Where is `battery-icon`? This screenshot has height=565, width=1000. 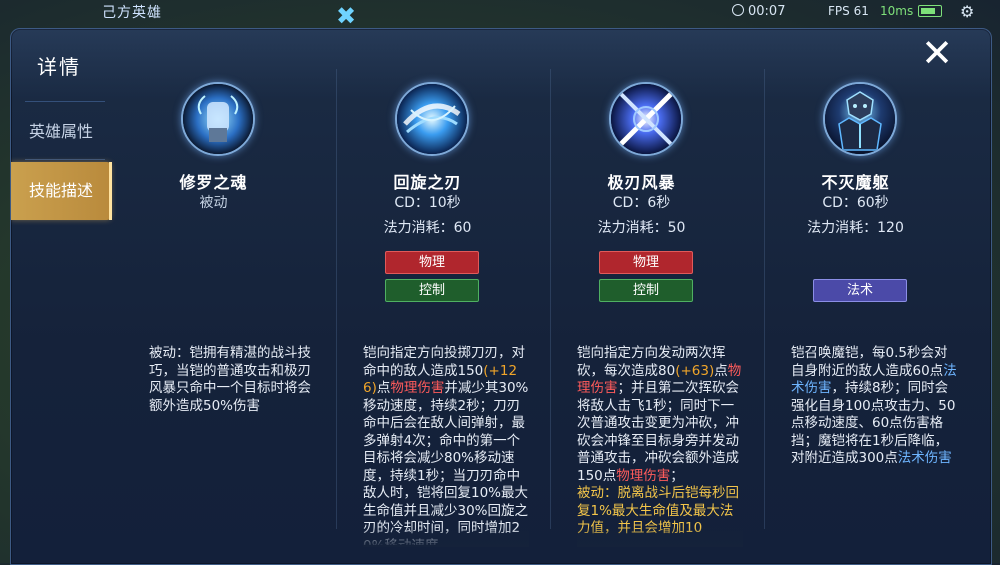 battery-icon is located at coordinates (930, 11).